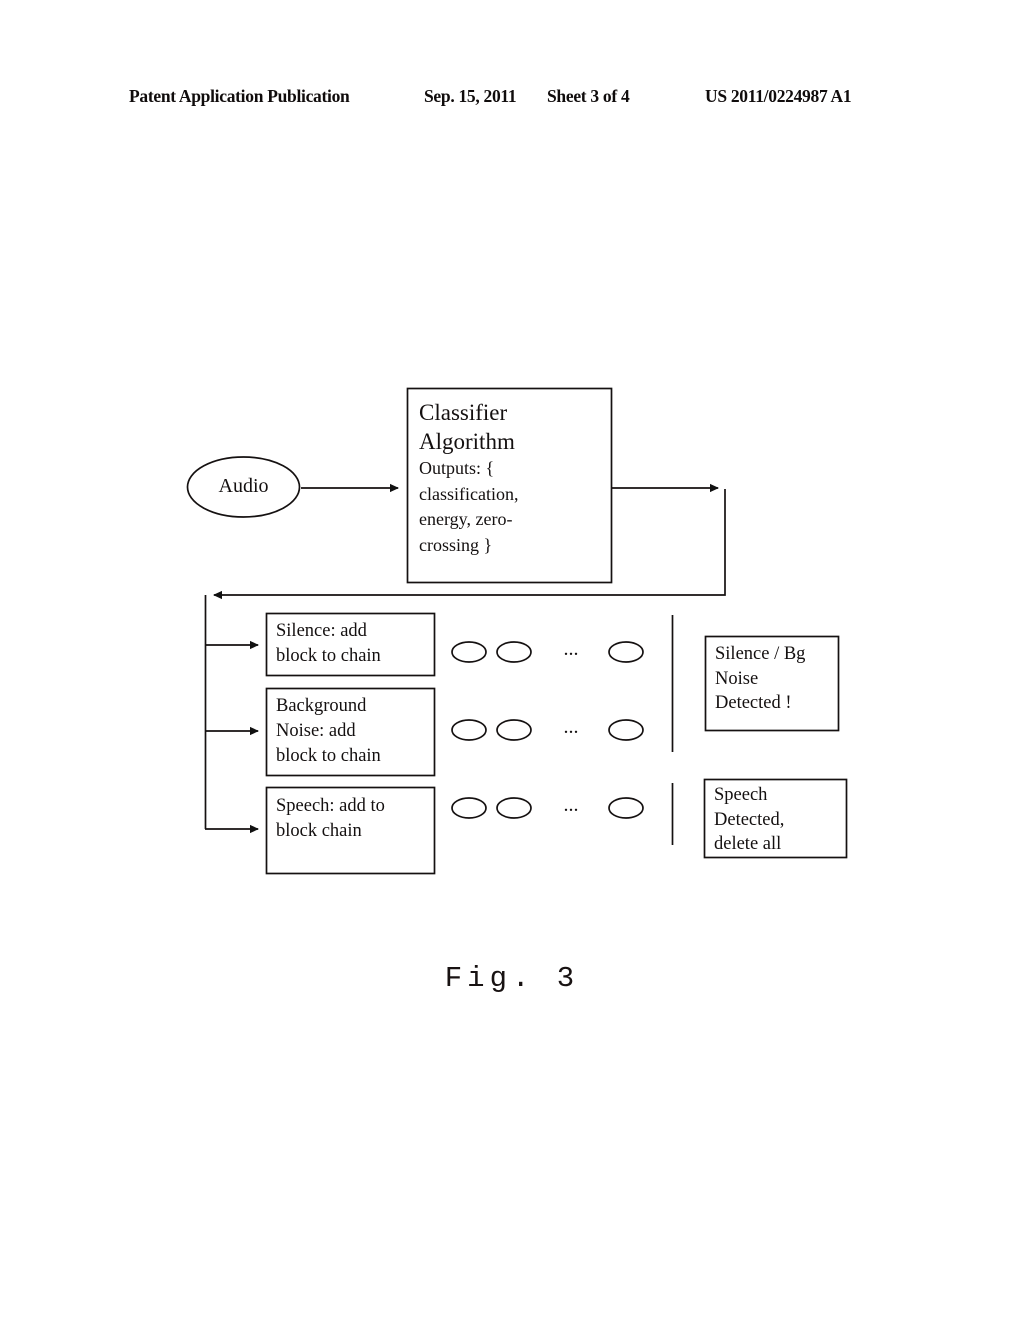 The image size is (1024, 1320). What do you see at coordinates (467, 427) in the screenshot?
I see `classifier-title-label: Classifier Algorithm` at bounding box center [467, 427].